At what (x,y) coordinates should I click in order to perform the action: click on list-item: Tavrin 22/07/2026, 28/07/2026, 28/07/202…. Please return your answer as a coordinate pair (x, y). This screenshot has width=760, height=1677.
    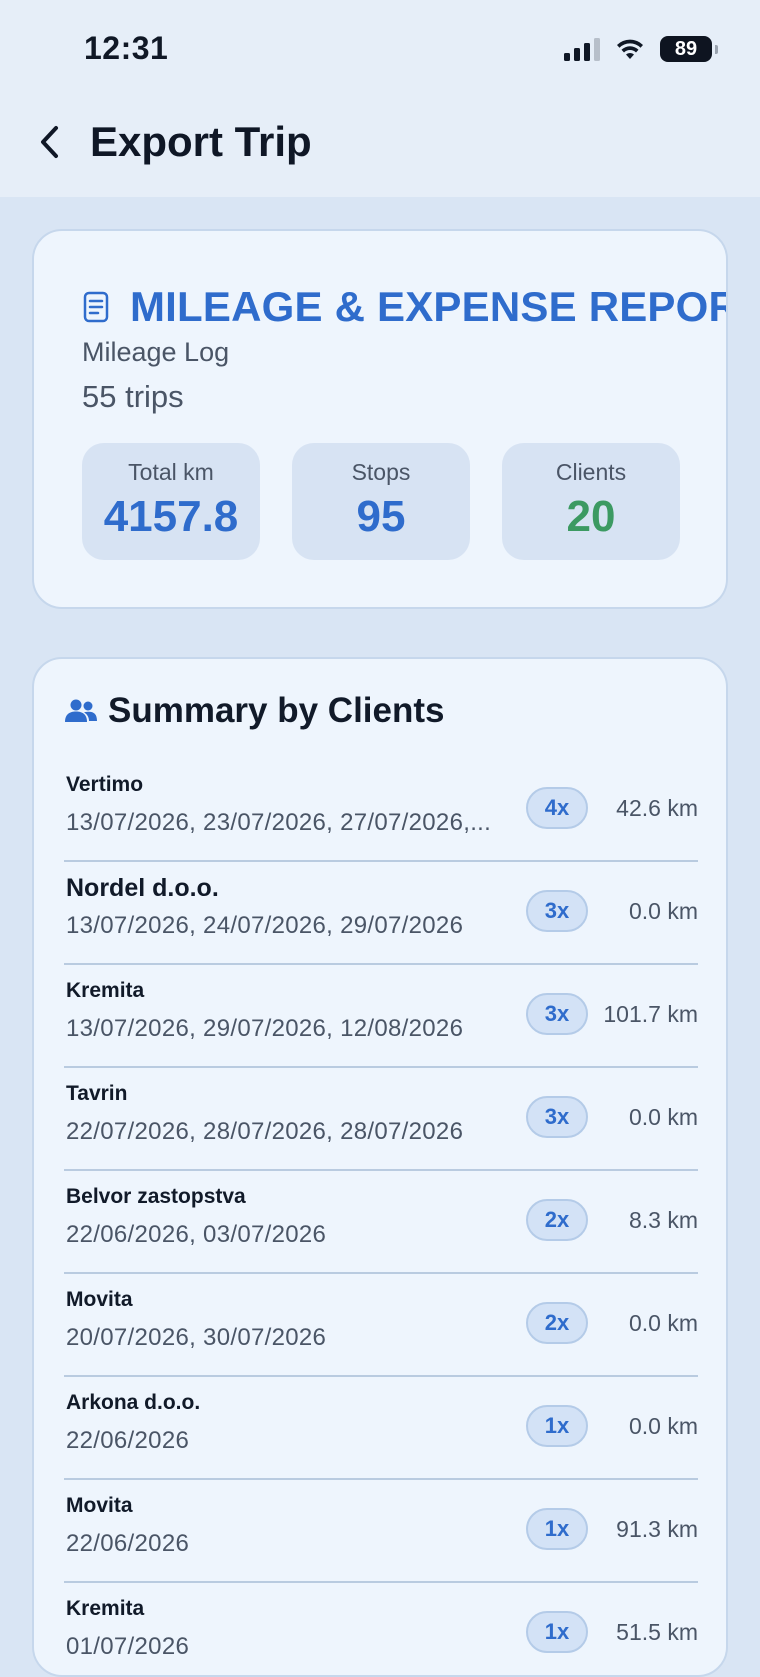
    Looking at the image, I should click on (381, 1119).